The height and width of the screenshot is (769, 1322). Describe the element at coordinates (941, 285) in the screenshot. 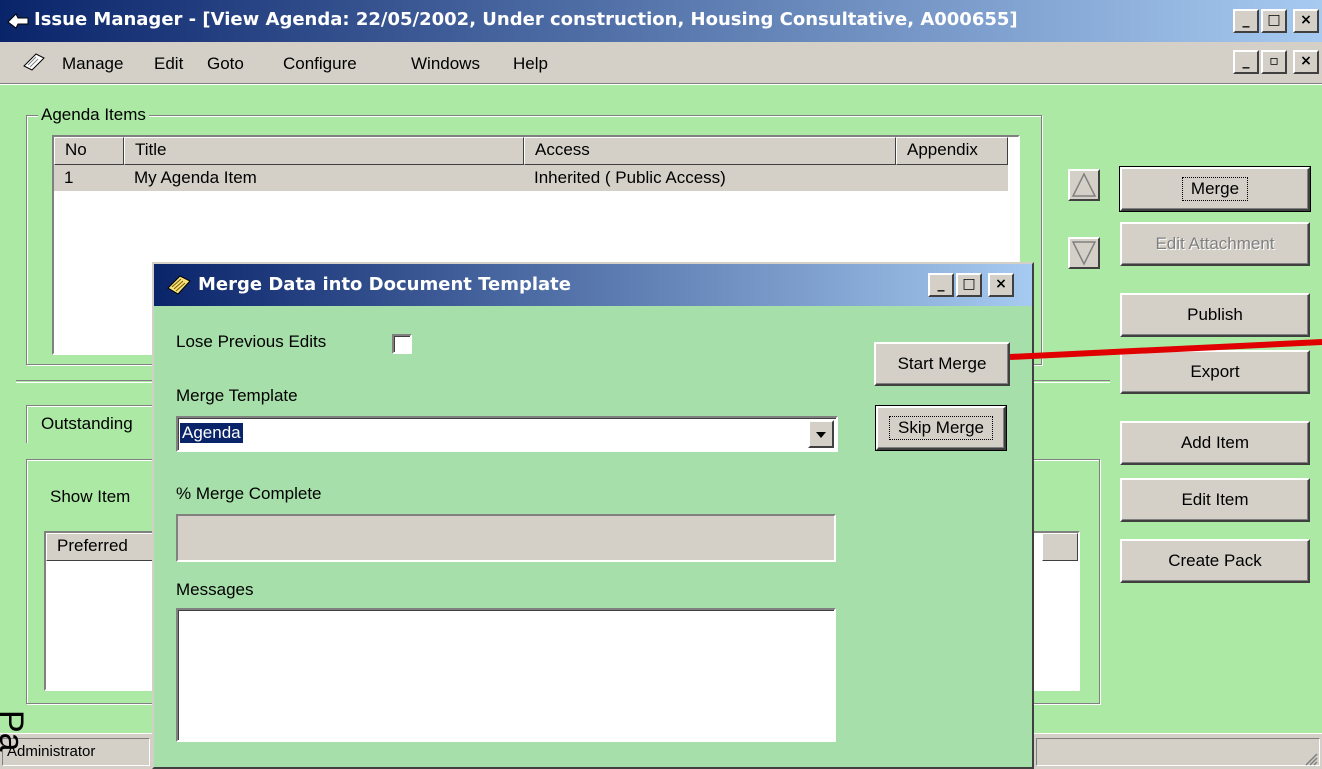

I see `dialog-minimize-button: _` at that location.